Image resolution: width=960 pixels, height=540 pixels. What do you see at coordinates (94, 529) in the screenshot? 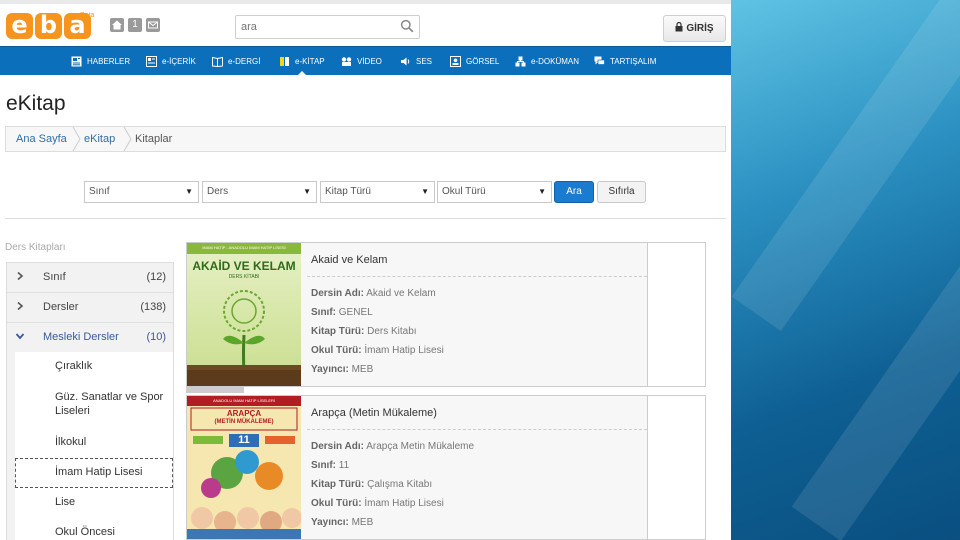
I see `sidebar-subitem-okul-oncesi: Okul Öncesi` at bounding box center [94, 529].